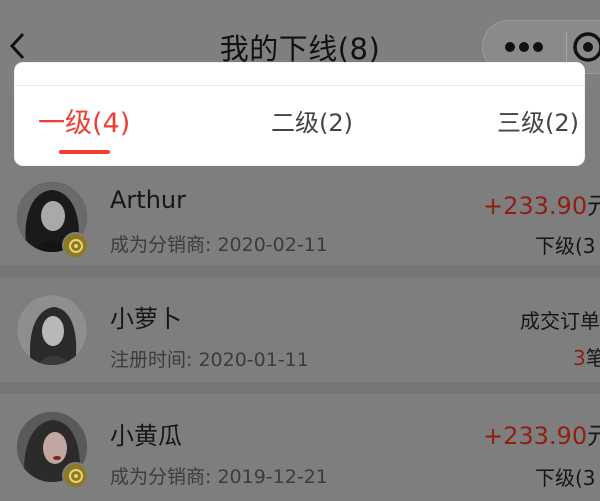  Describe the element at coordinates (84, 152) in the screenshot. I see `active-tab-indicator` at that location.